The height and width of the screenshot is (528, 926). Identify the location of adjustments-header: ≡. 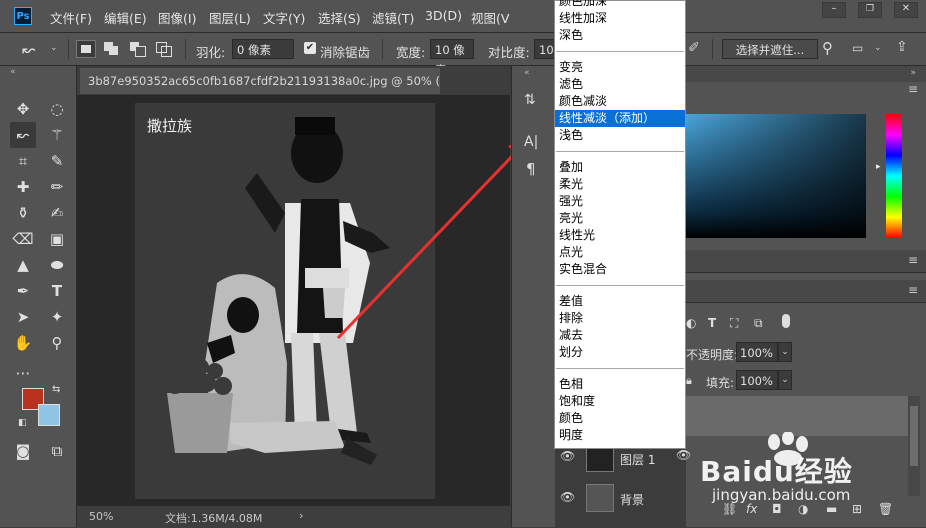
(806, 261).